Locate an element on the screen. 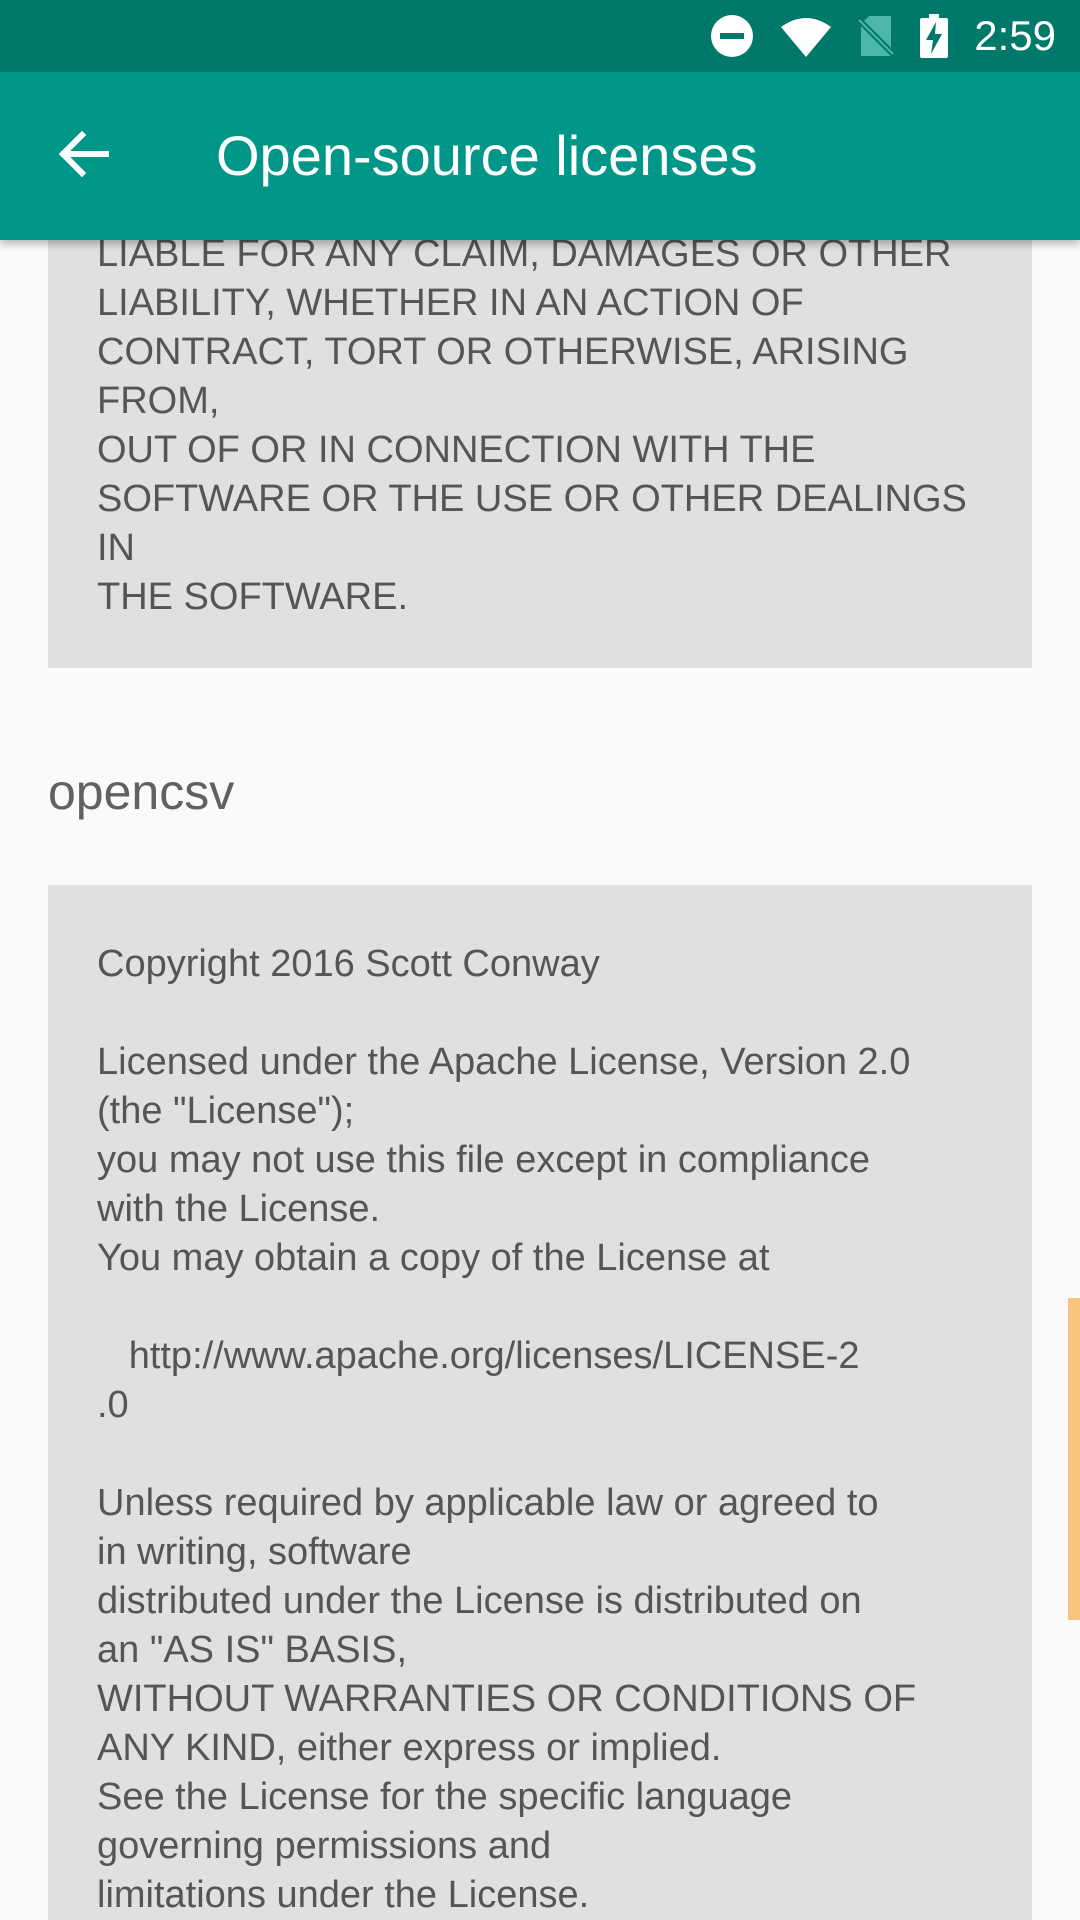 This screenshot has height=1920, width=1080. status-icons: 2:59 is located at coordinates (870, 36).